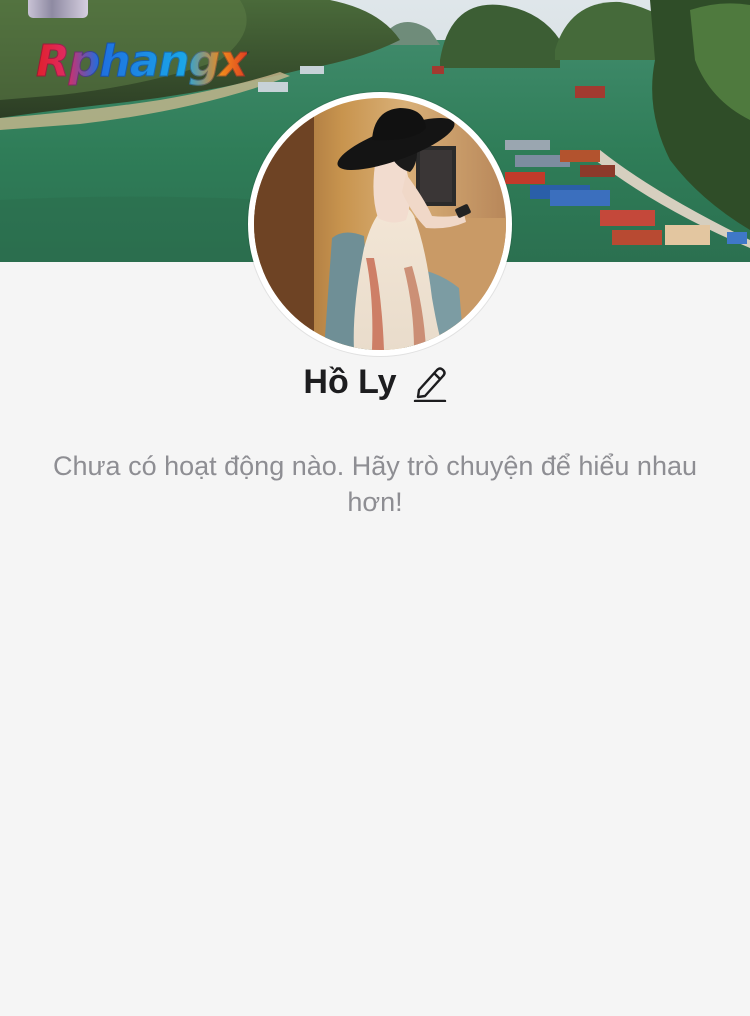 This screenshot has width=750, height=1016. I want to click on avatar-photo, so click(380, 224).